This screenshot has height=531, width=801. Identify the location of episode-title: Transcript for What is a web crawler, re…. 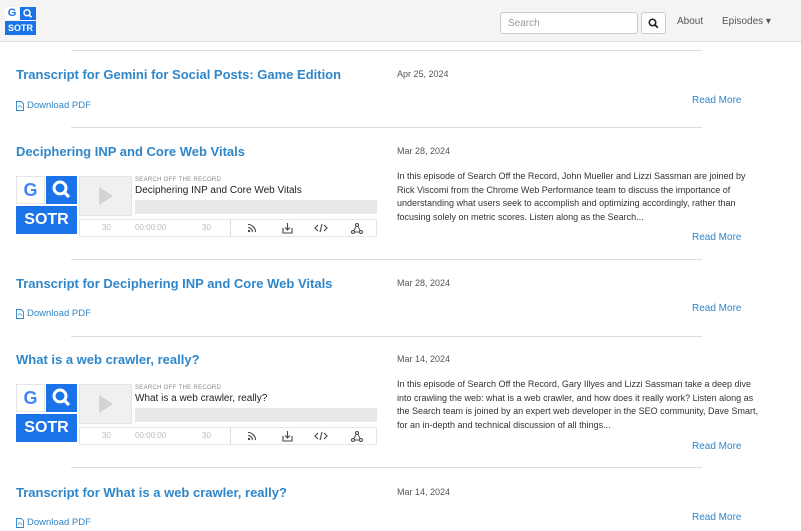
(151, 492).